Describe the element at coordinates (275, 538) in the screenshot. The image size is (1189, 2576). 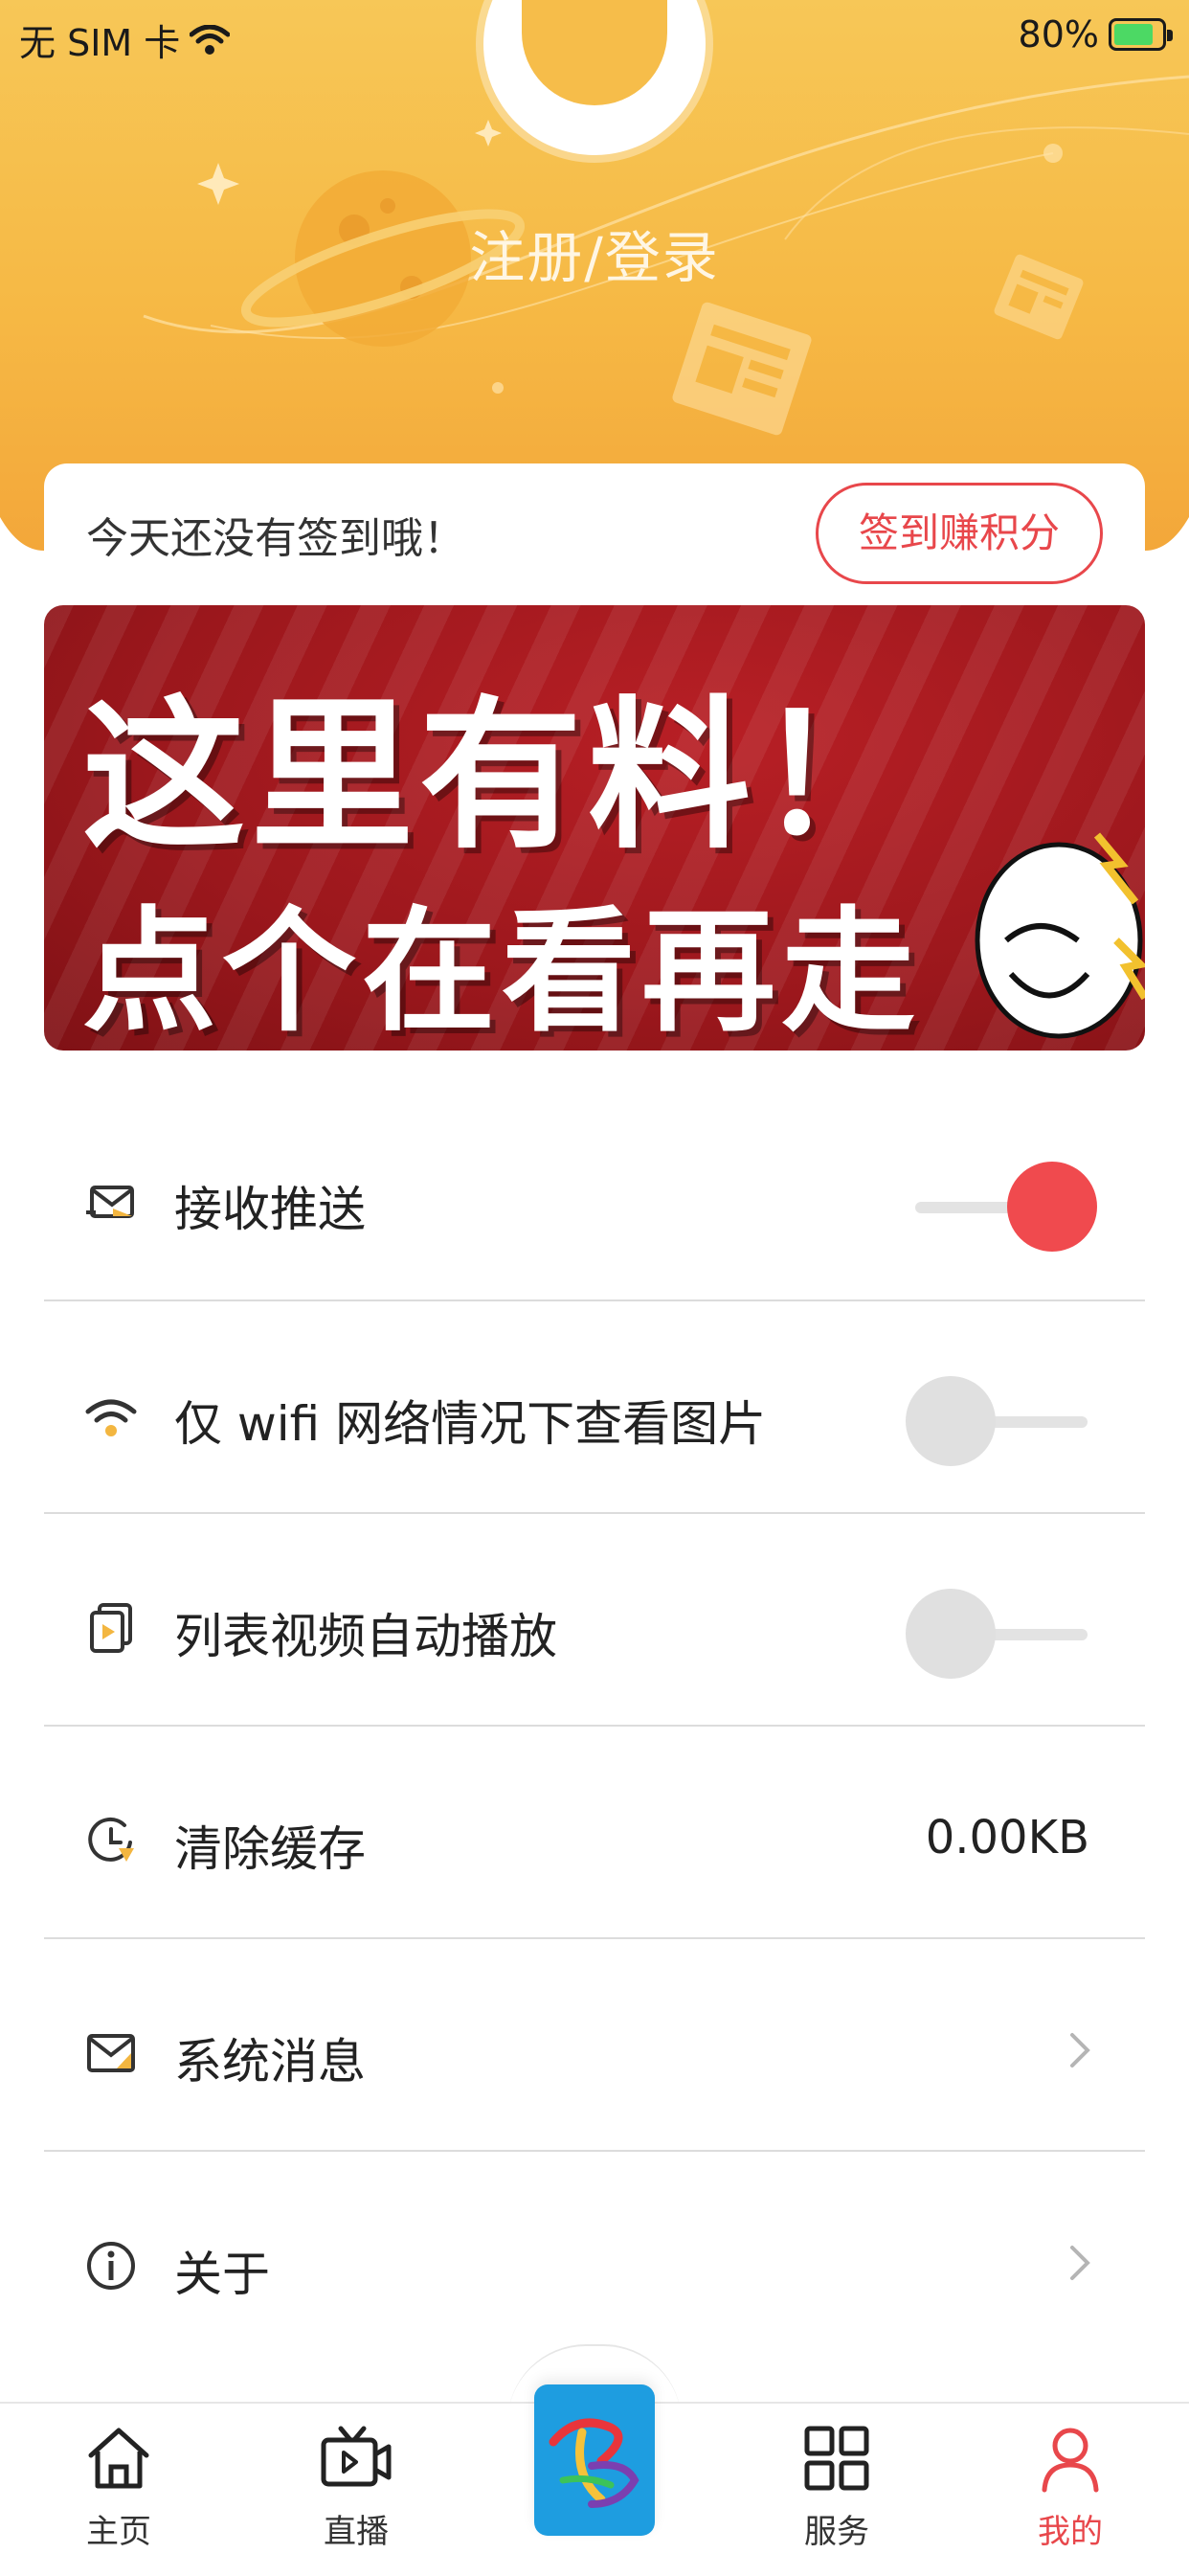
I see `checkin-message: 今天还没有签到哦！` at that location.